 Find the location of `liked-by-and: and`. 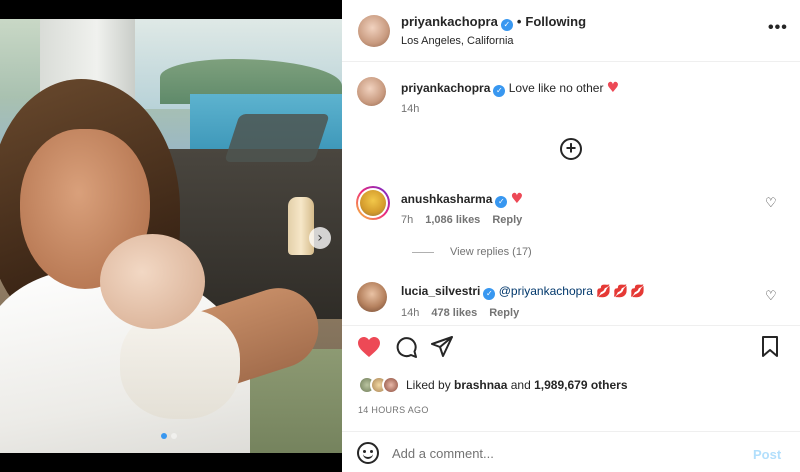

liked-by-and: and is located at coordinates (520, 385).